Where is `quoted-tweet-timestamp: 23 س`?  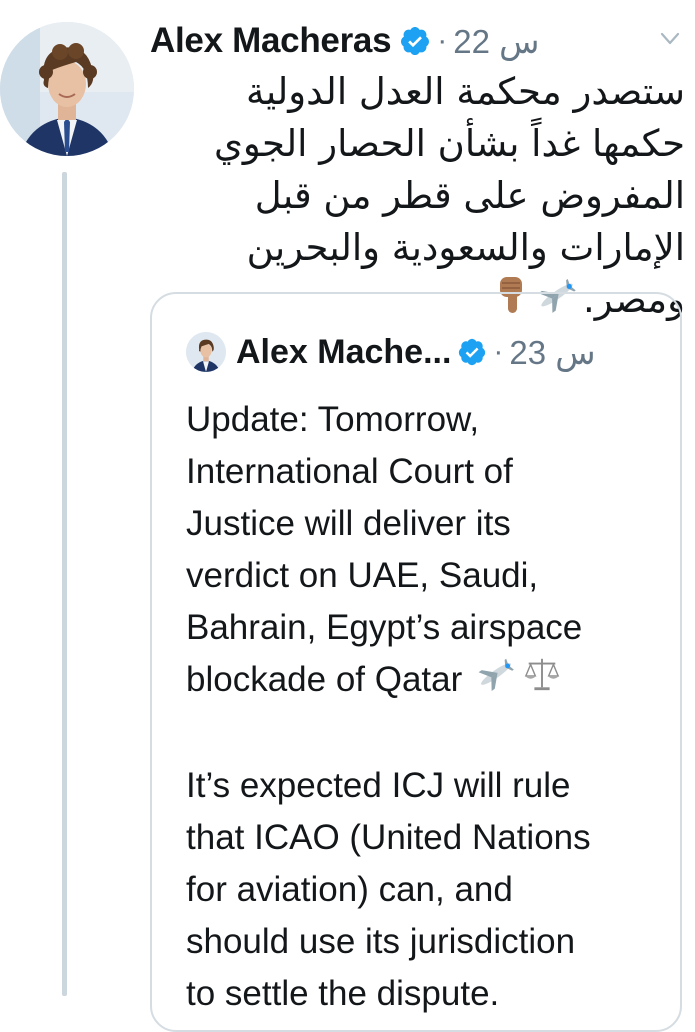
quoted-tweet-timestamp: 23 س is located at coordinates (552, 352).